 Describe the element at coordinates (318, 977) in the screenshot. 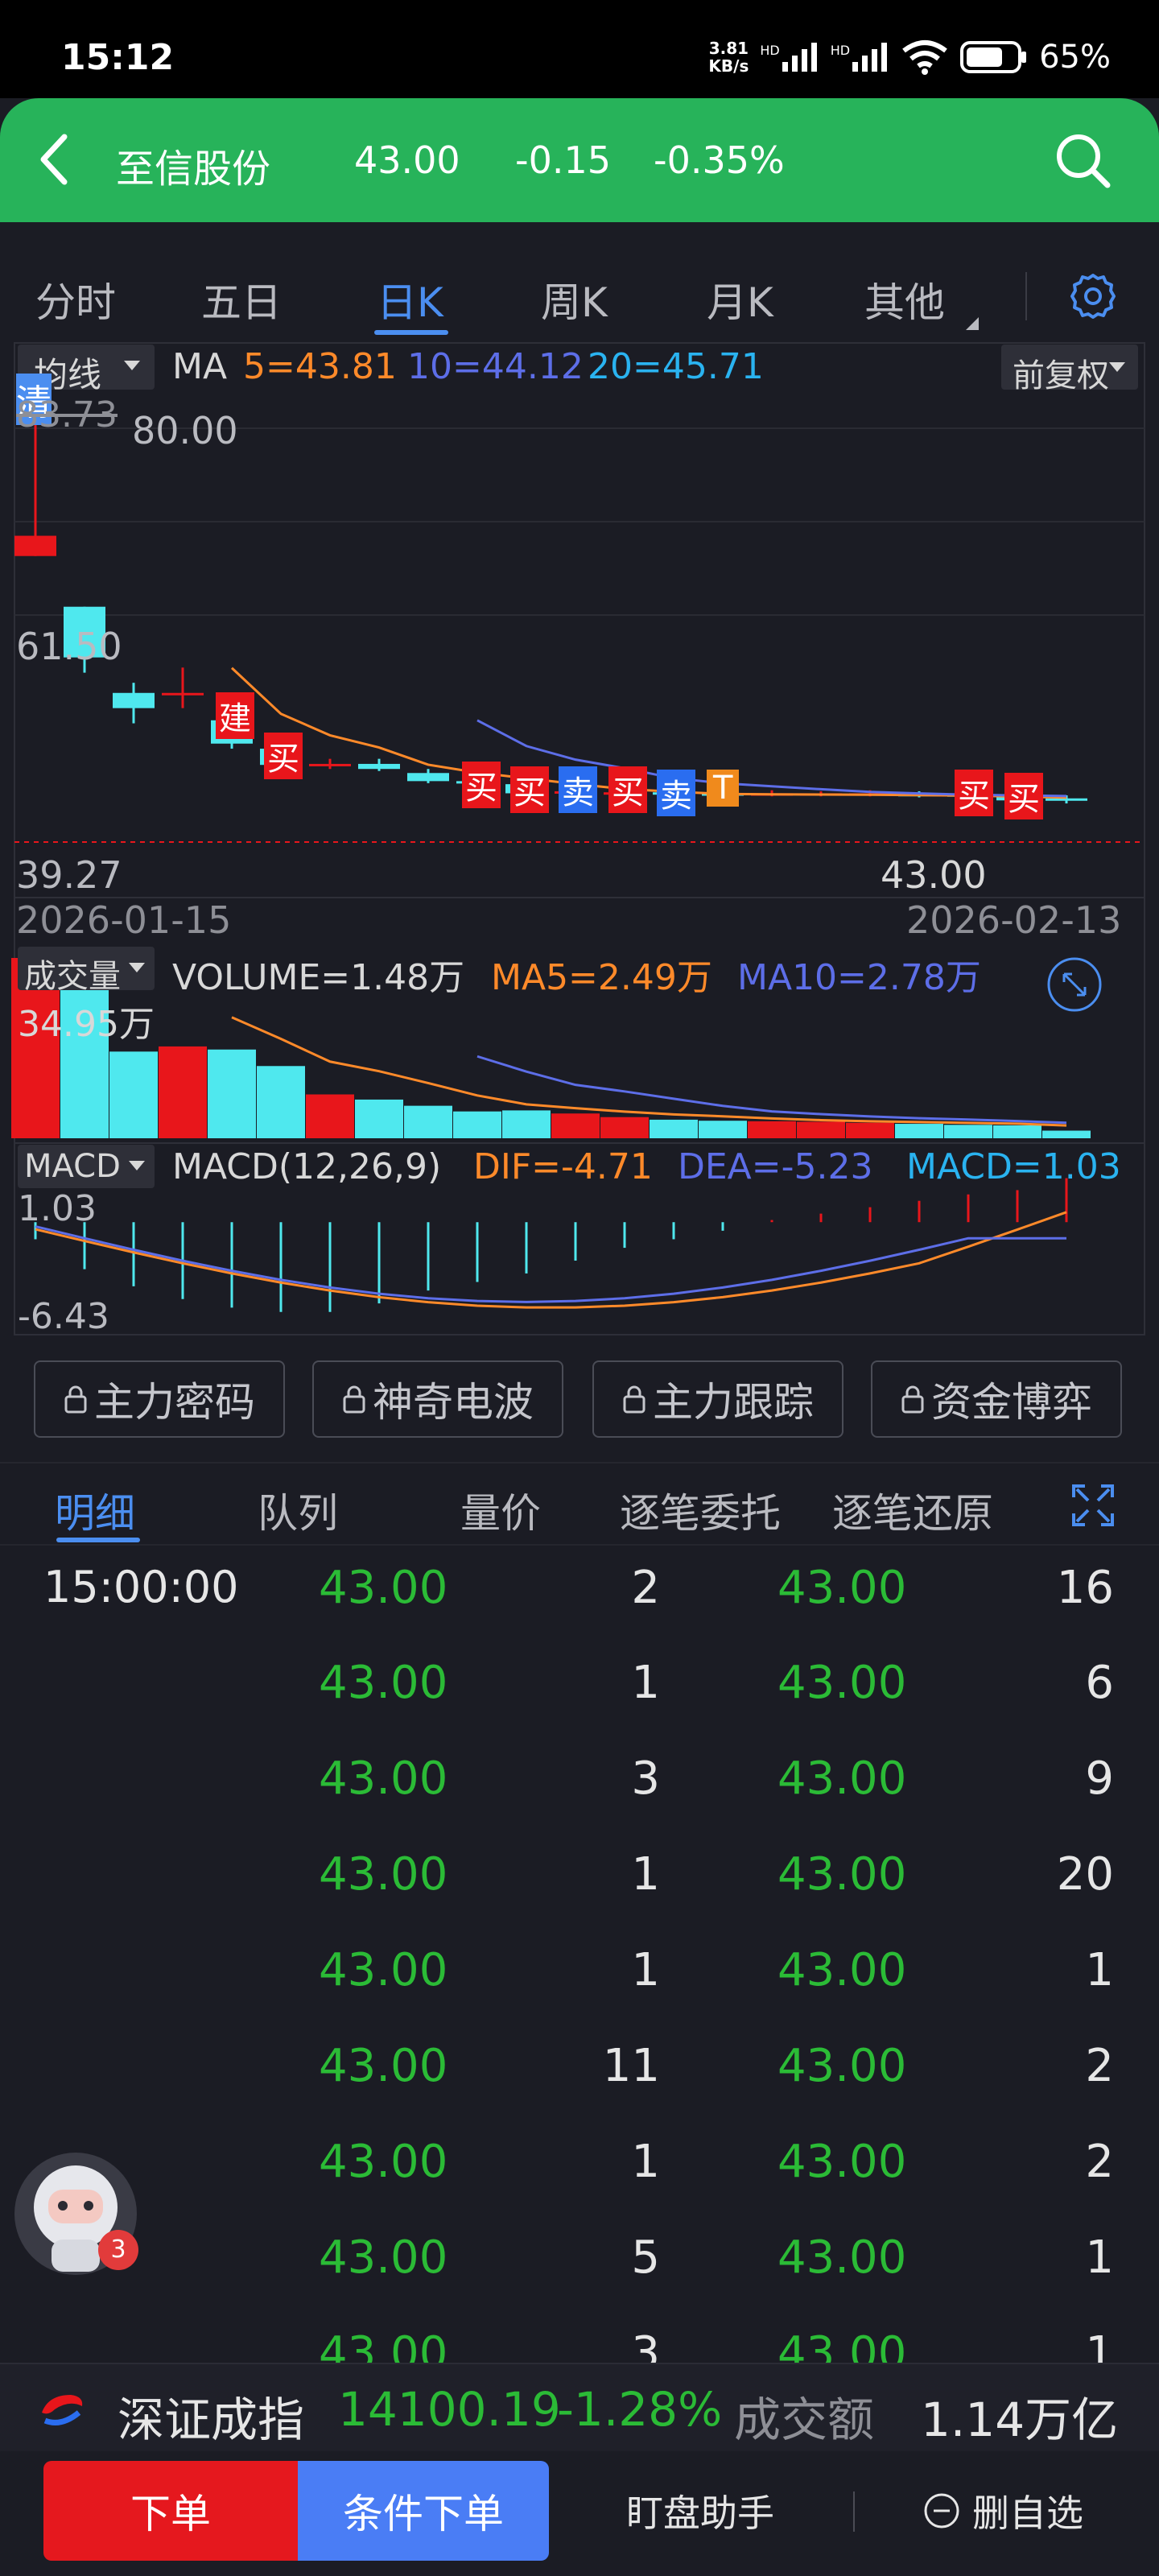

I see `volume-value: VOLUME=1.48万` at that location.